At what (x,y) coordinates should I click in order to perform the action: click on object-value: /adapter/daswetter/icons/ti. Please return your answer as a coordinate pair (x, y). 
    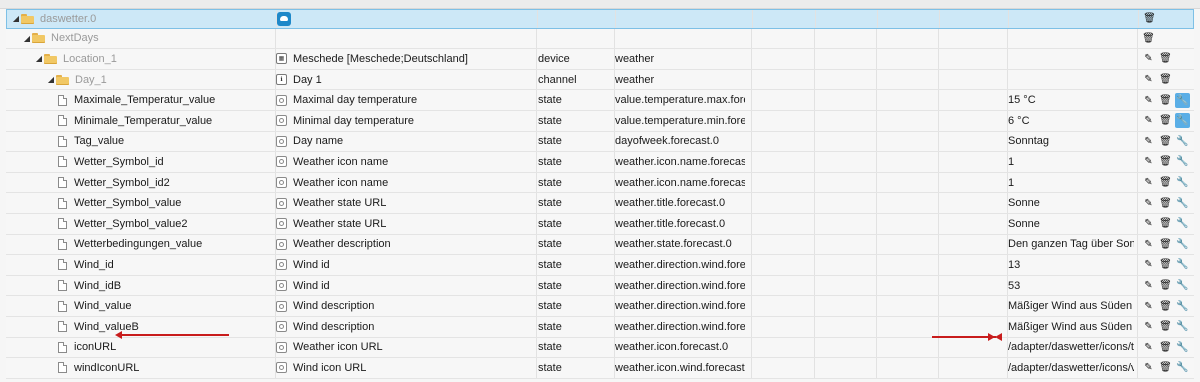
    Looking at the image, I should click on (1071, 348).